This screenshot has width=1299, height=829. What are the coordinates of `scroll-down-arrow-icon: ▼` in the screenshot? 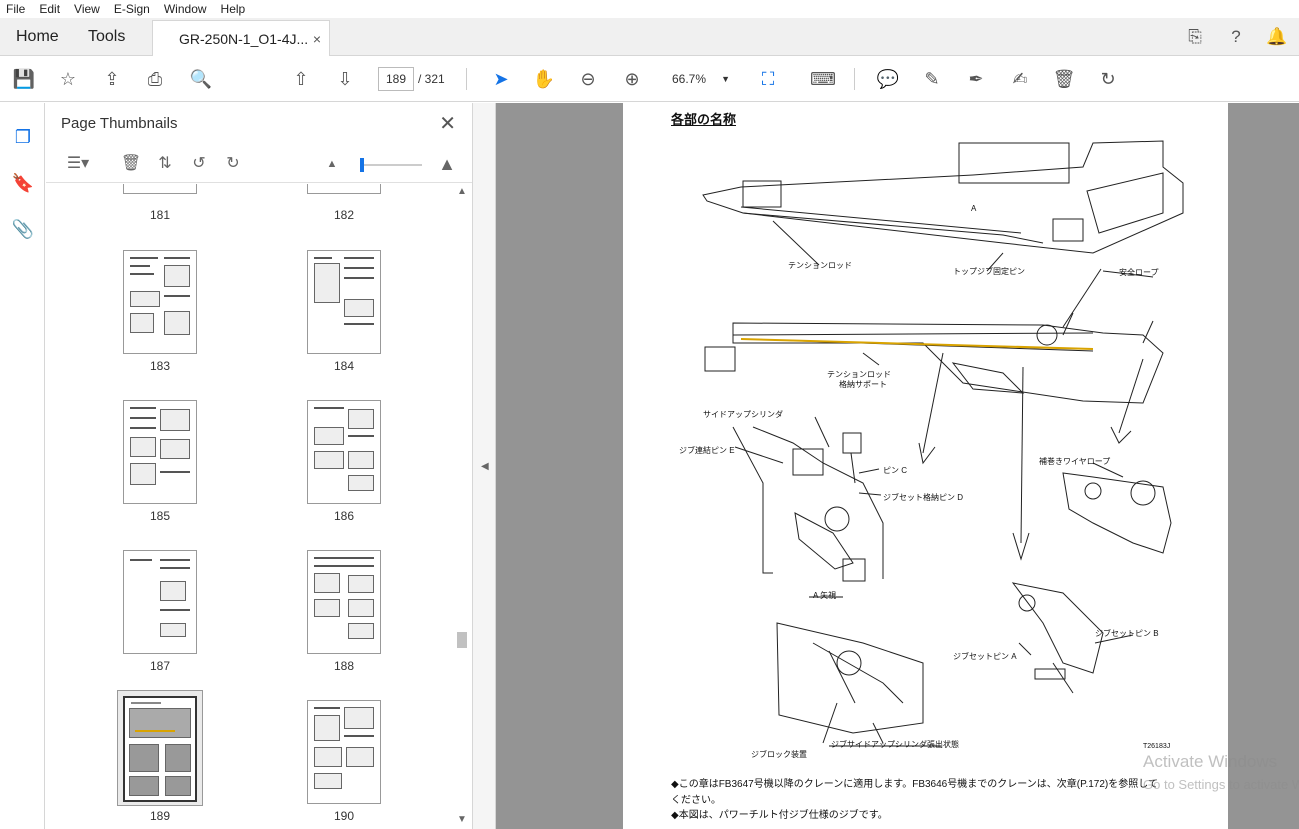 It's located at (462, 819).